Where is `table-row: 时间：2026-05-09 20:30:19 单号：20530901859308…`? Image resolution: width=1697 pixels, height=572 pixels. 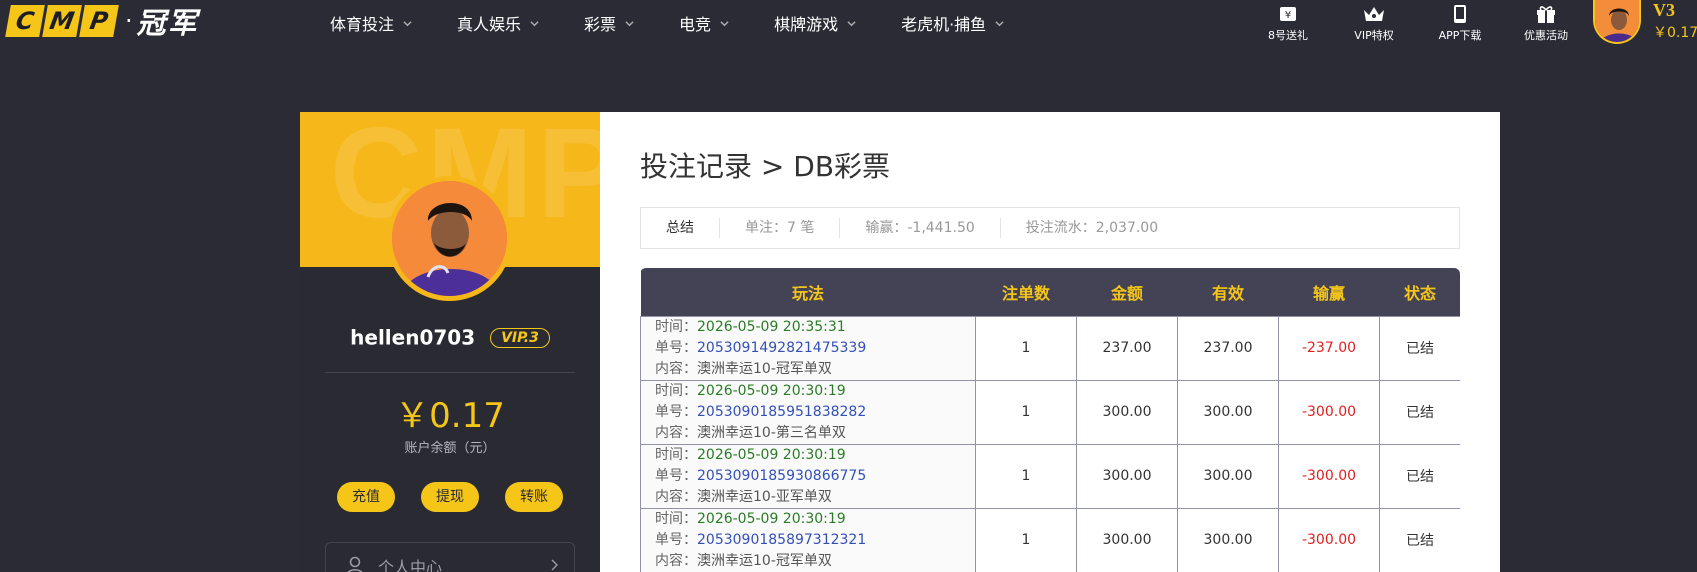 table-row: 时间：2026-05-09 20:30:19 单号：20530901859308… is located at coordinates (1050, 476).